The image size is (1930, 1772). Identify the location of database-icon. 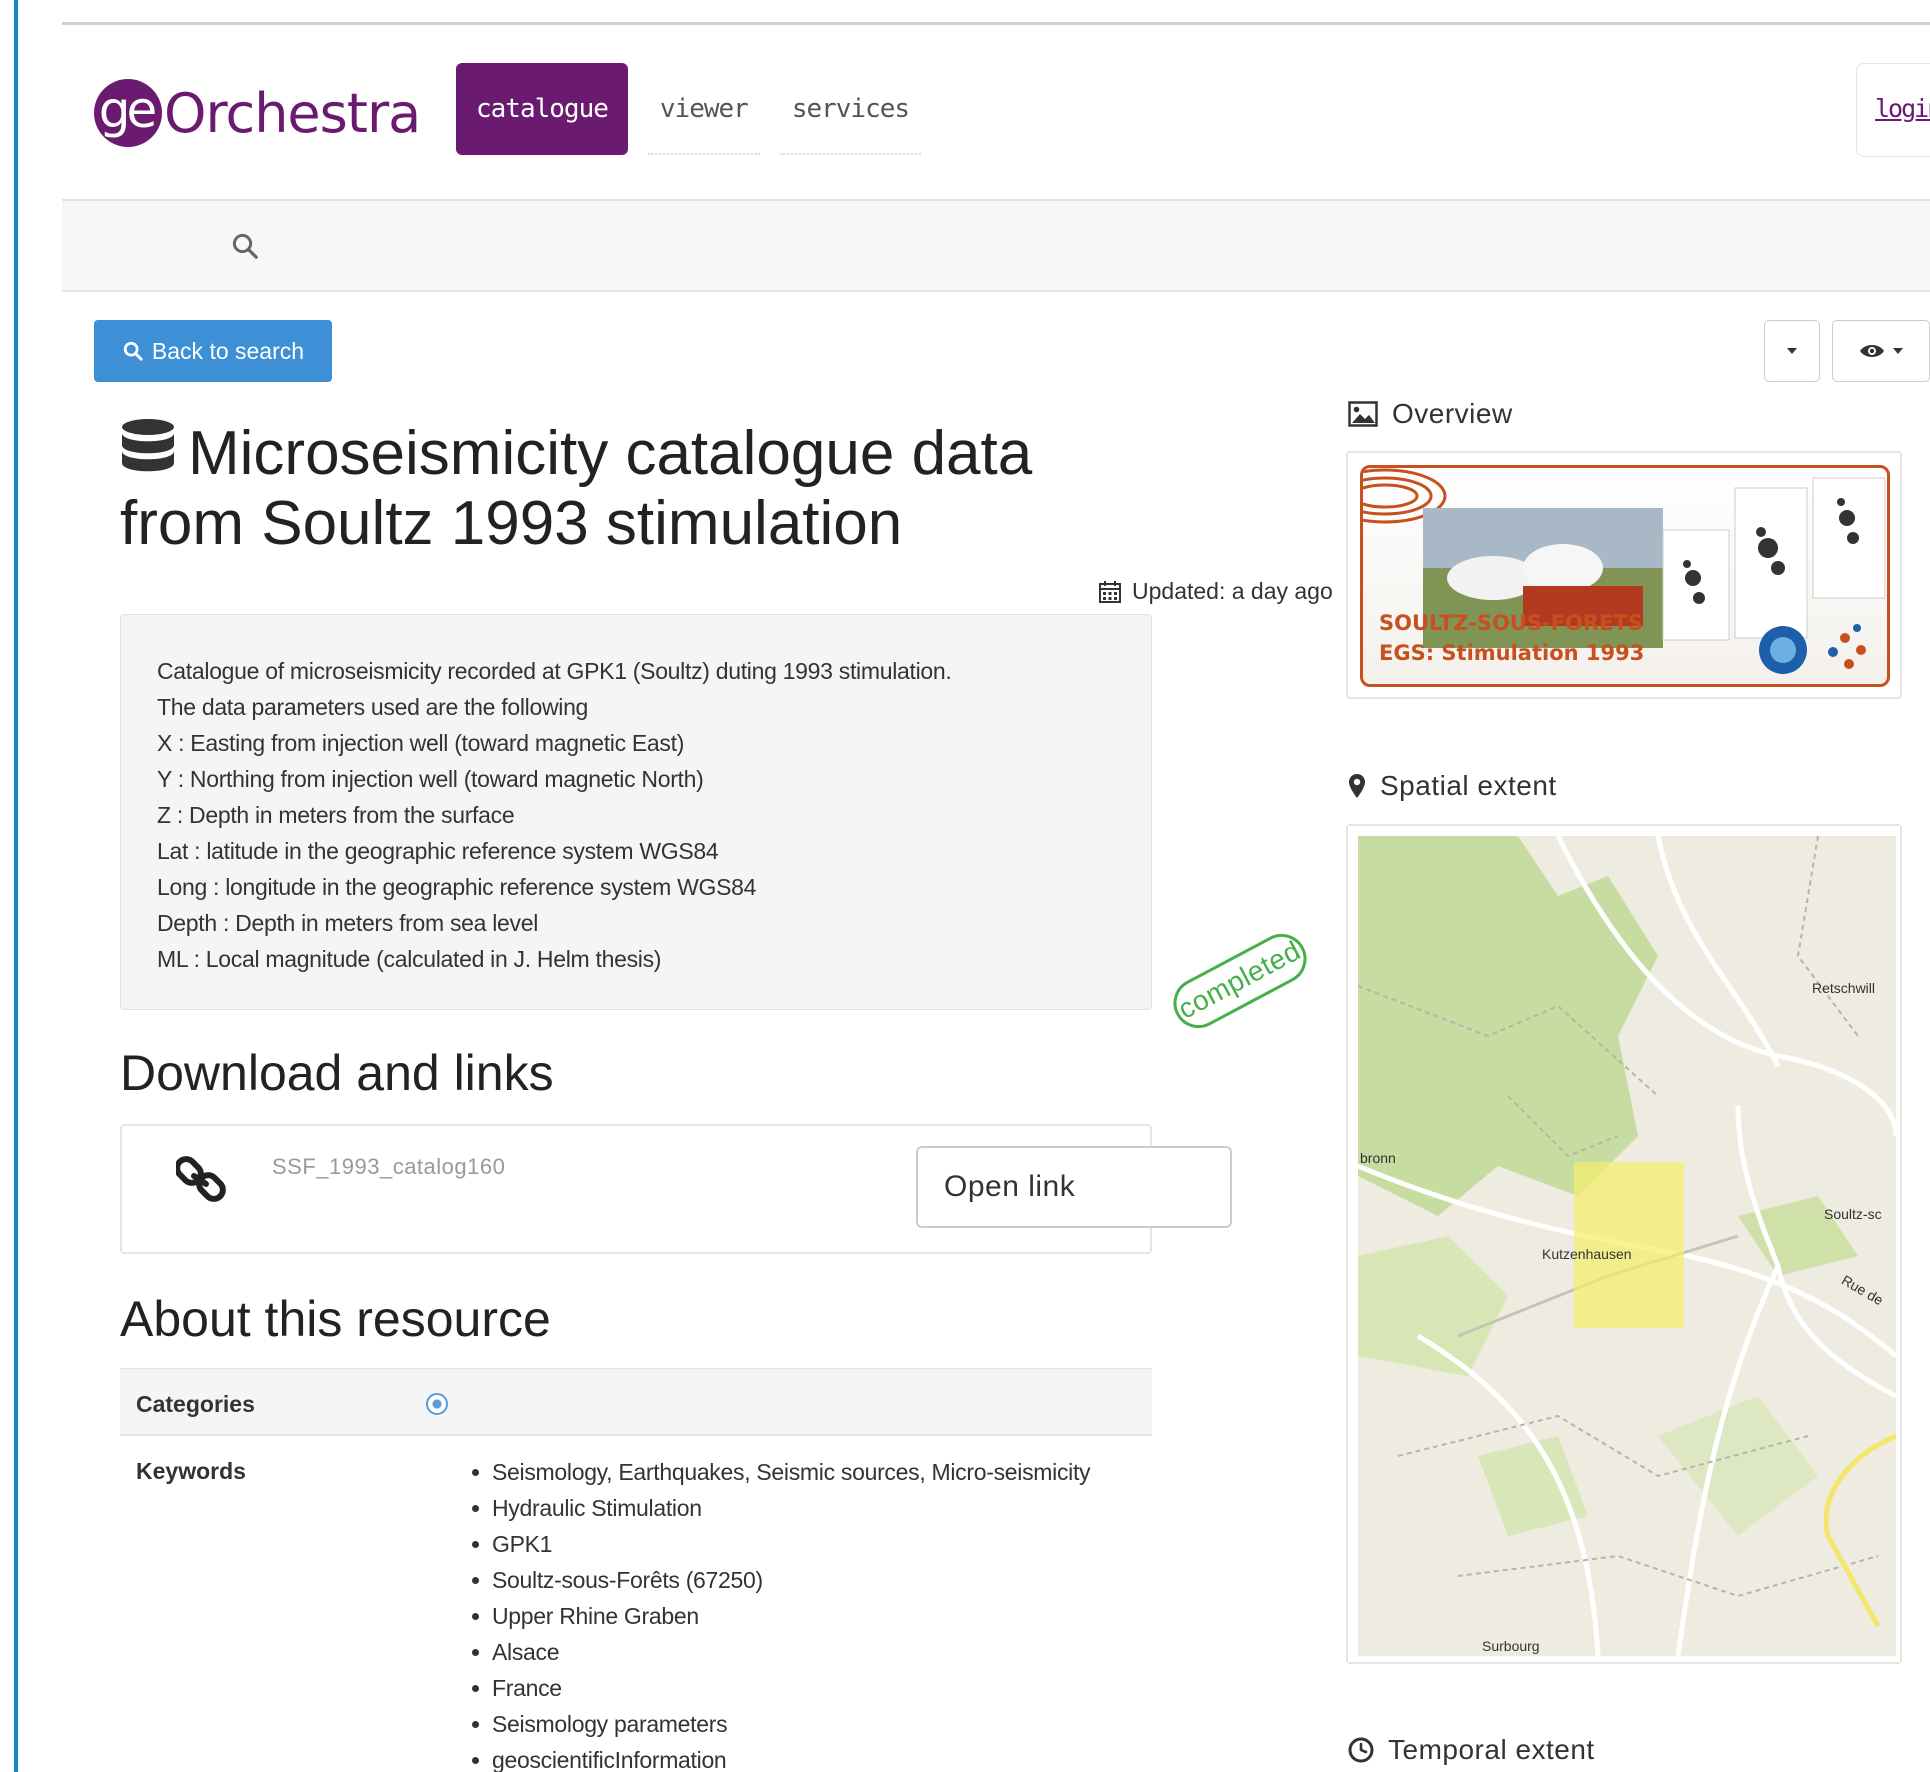
(148, 445).